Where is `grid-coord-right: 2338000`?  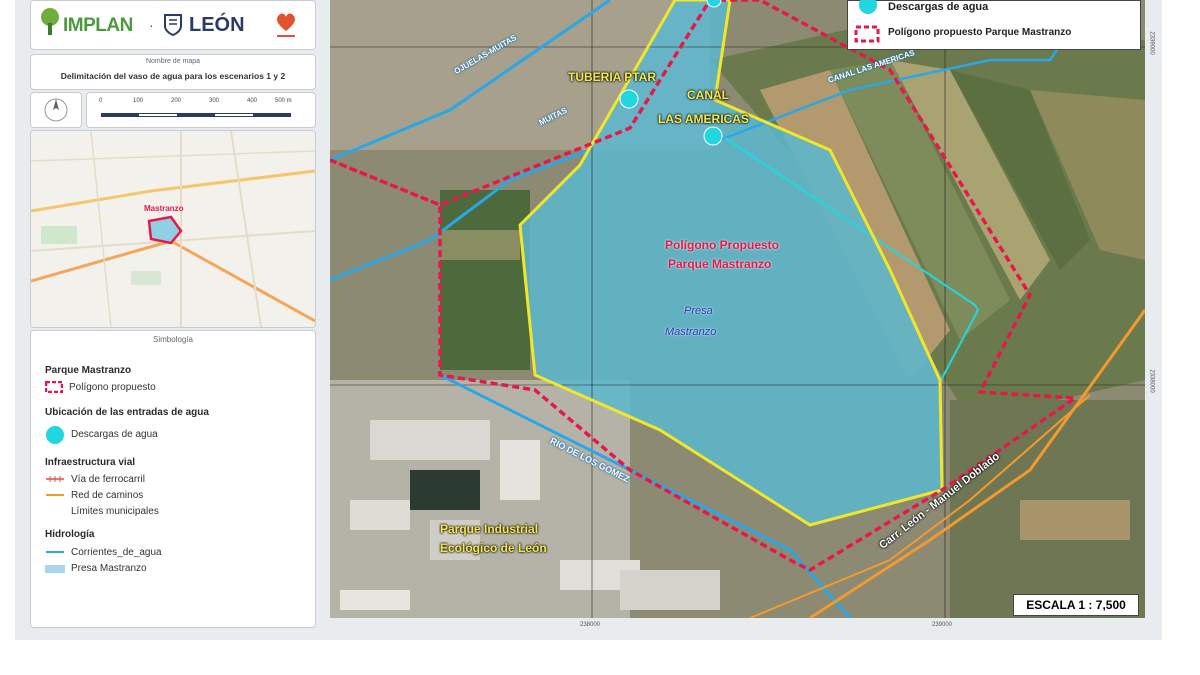
grid-coord-right: 2338000 is located at coordinates (1151, 381).